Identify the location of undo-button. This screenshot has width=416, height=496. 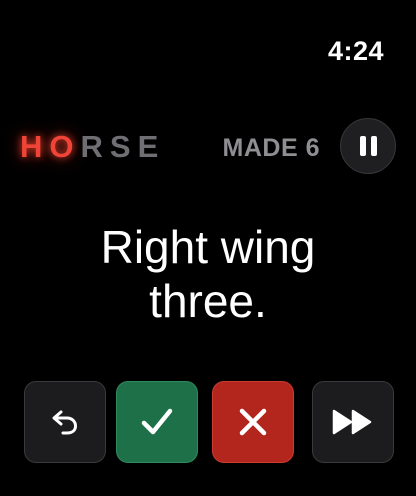
(65, 422).